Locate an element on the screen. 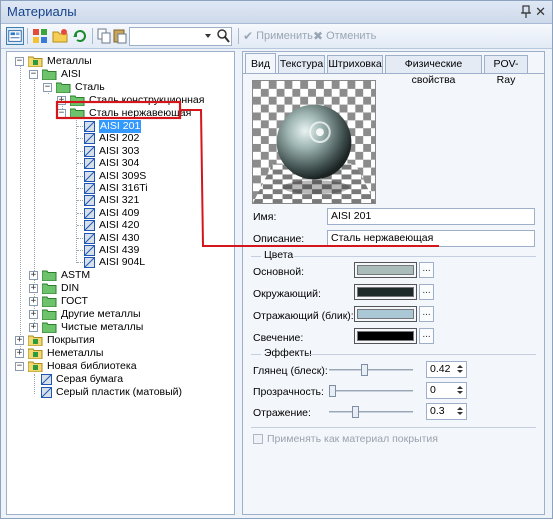 The image size is (553, 520). toolbar-separator is located at coordinates (27, 36).